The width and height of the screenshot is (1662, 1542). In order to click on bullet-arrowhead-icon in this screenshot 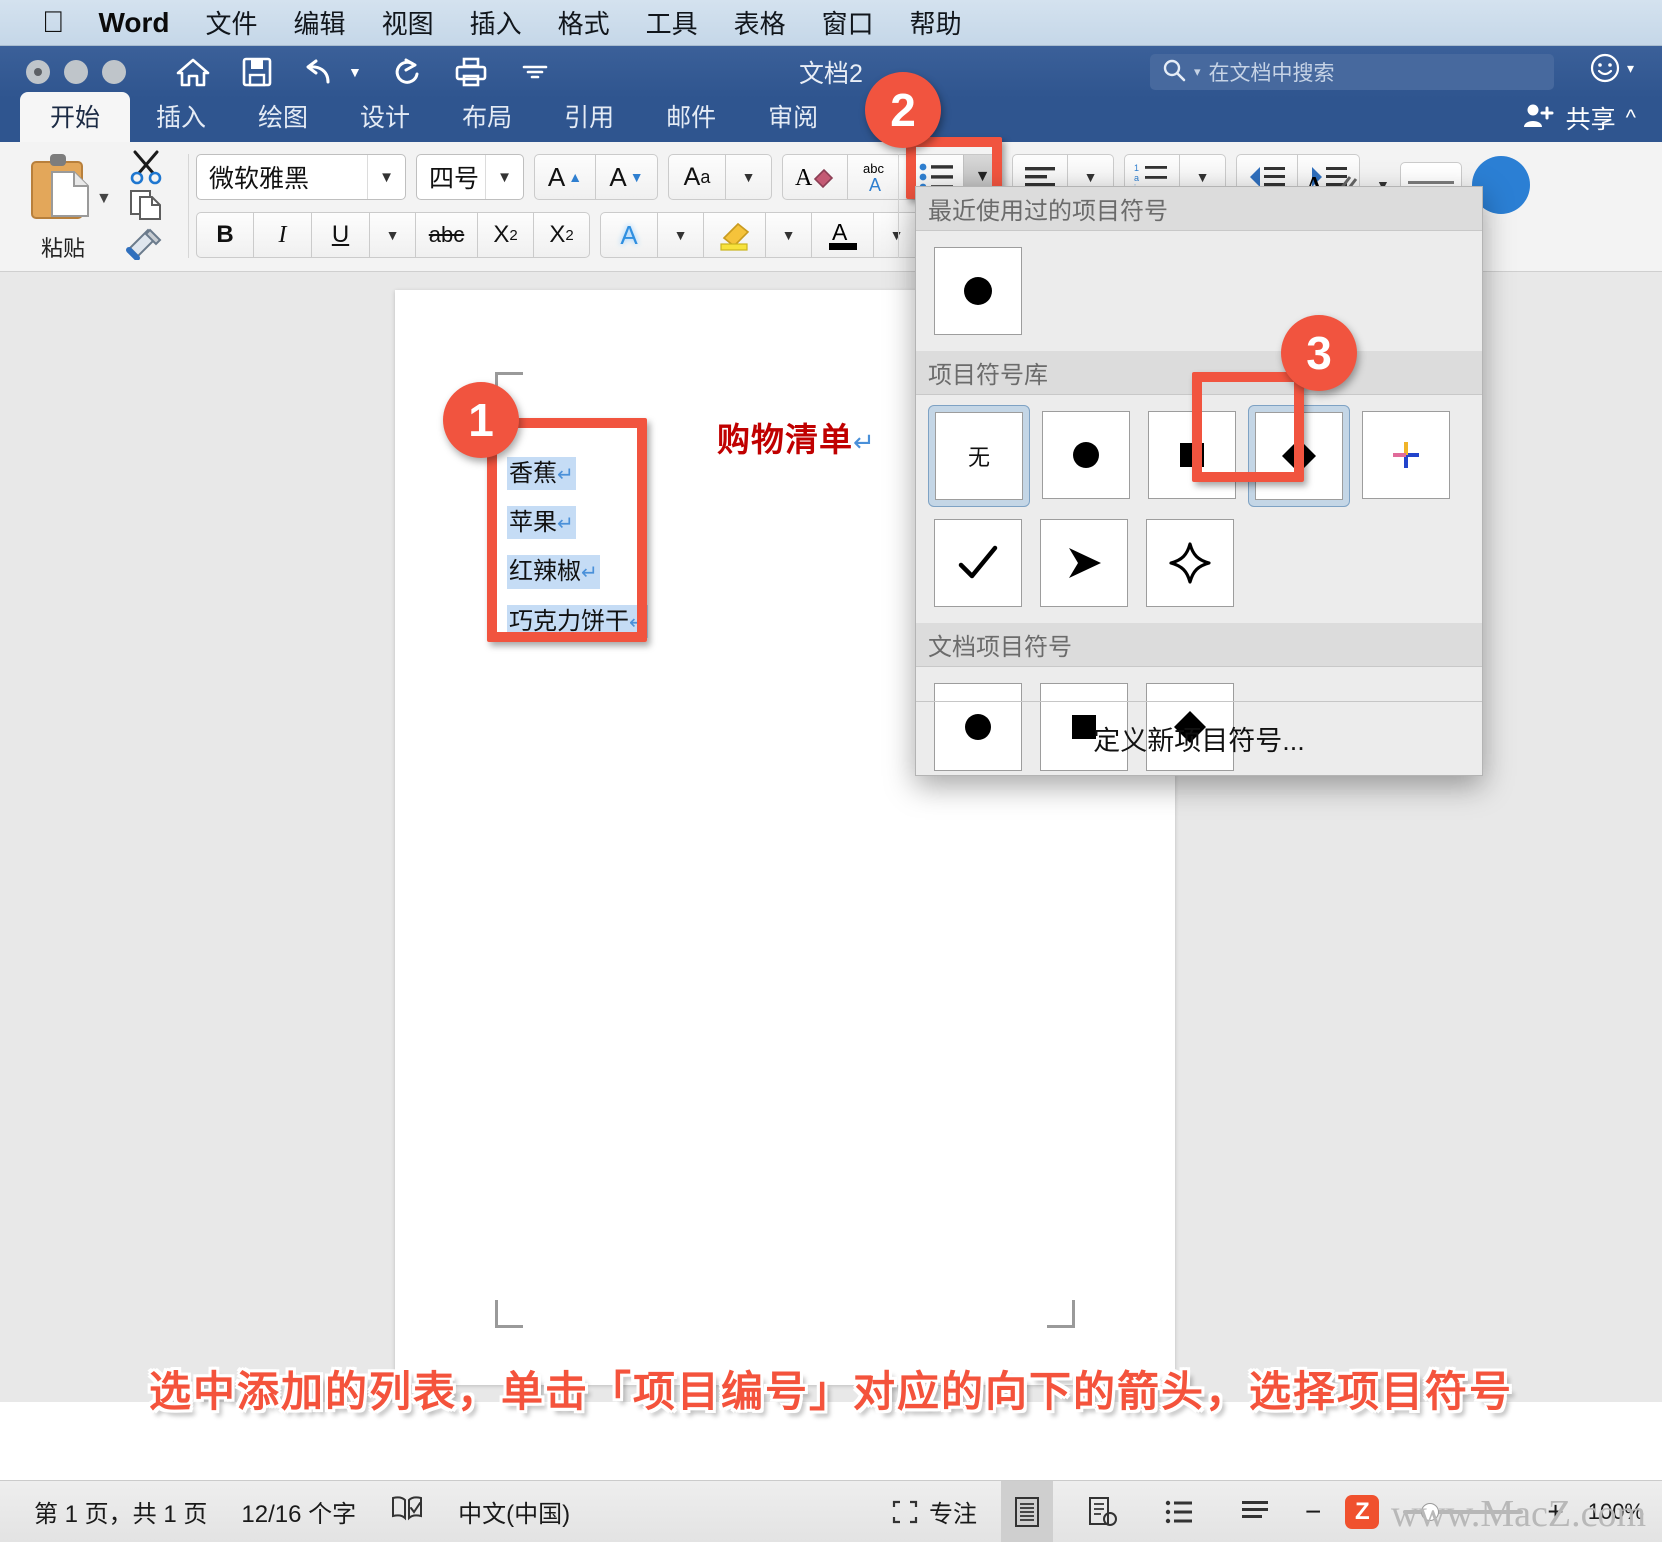, I will do `click(1084, 563)`.